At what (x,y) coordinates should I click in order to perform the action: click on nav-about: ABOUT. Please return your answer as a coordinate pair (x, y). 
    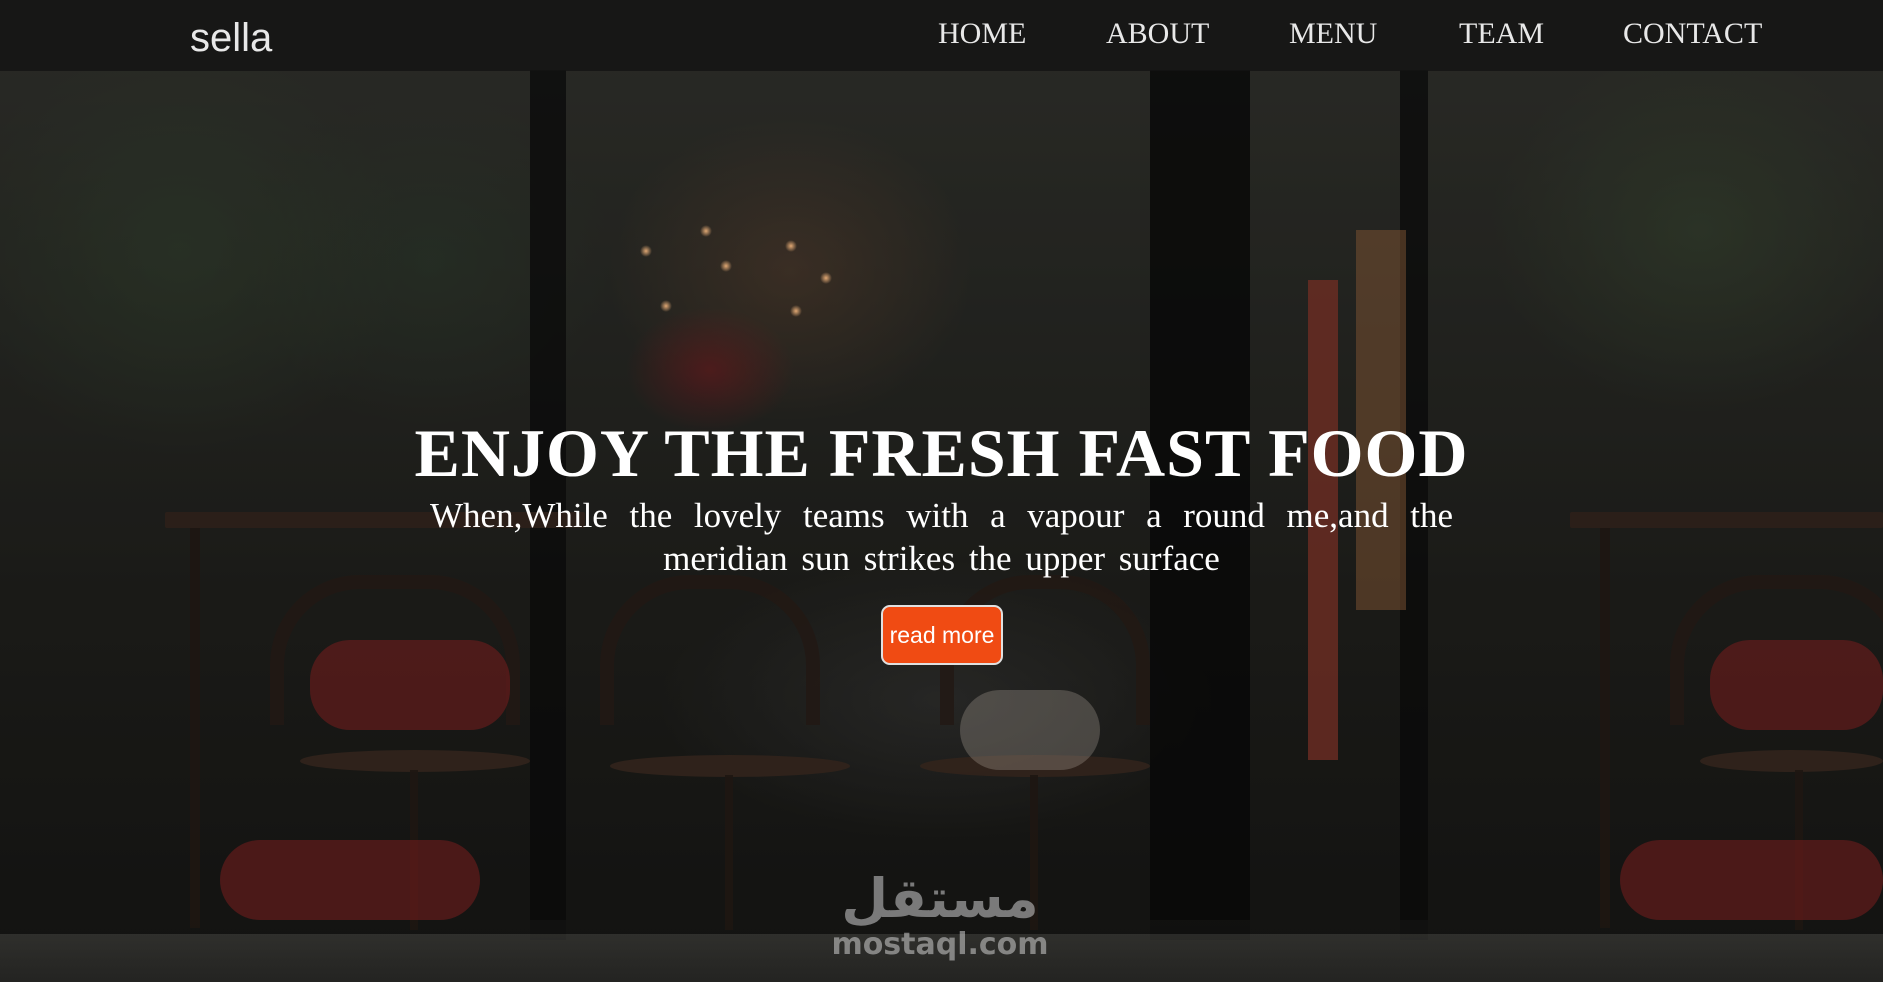
    Looking at the image, I should click on (1157, 34).